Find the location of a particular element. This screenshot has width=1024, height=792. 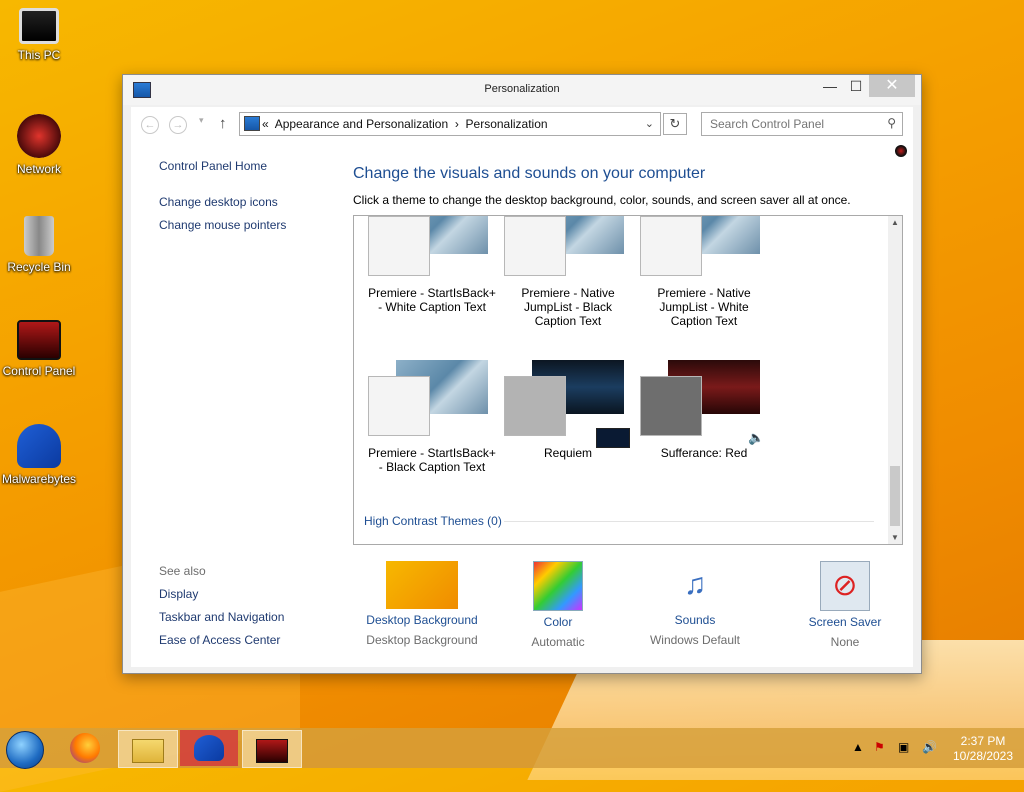

screen-saver-icon: ⊘ is located at coordinates (845, 586).